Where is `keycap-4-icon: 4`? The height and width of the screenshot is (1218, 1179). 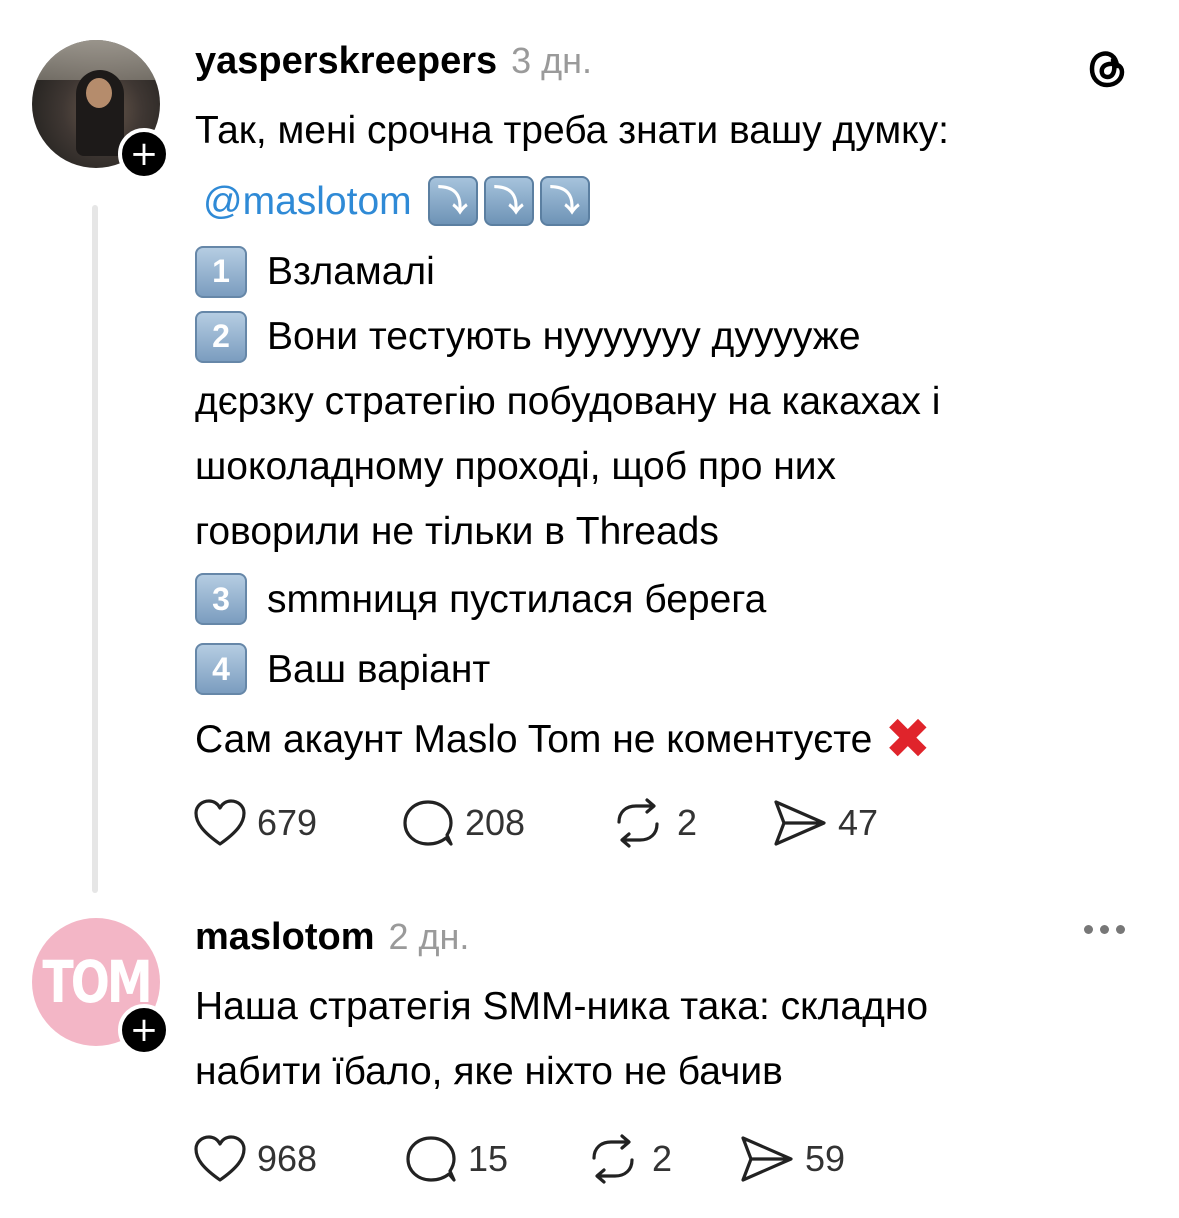
keycap-4-icon: 4 is located at coordinates (221, 669).